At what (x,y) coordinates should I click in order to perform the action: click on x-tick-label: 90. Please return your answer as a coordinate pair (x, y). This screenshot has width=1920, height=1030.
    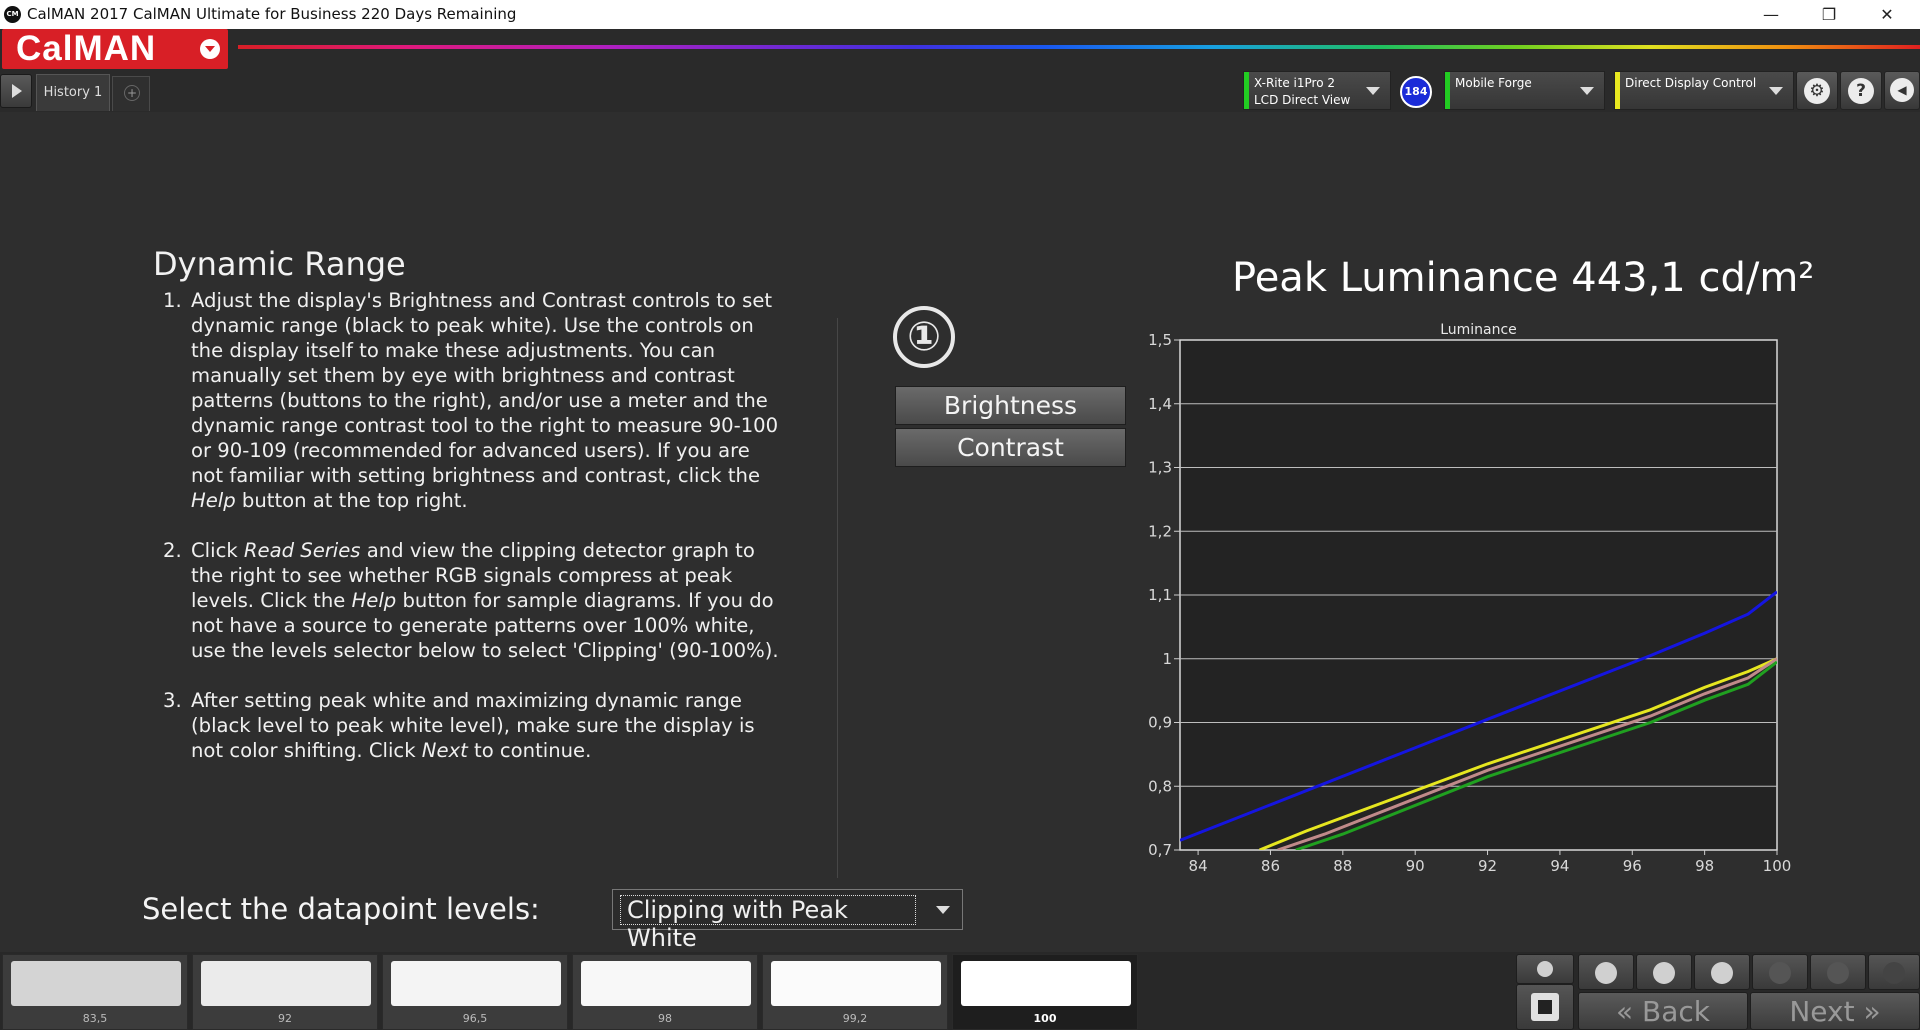
    Looking at the image, I should click on (1415, 866).